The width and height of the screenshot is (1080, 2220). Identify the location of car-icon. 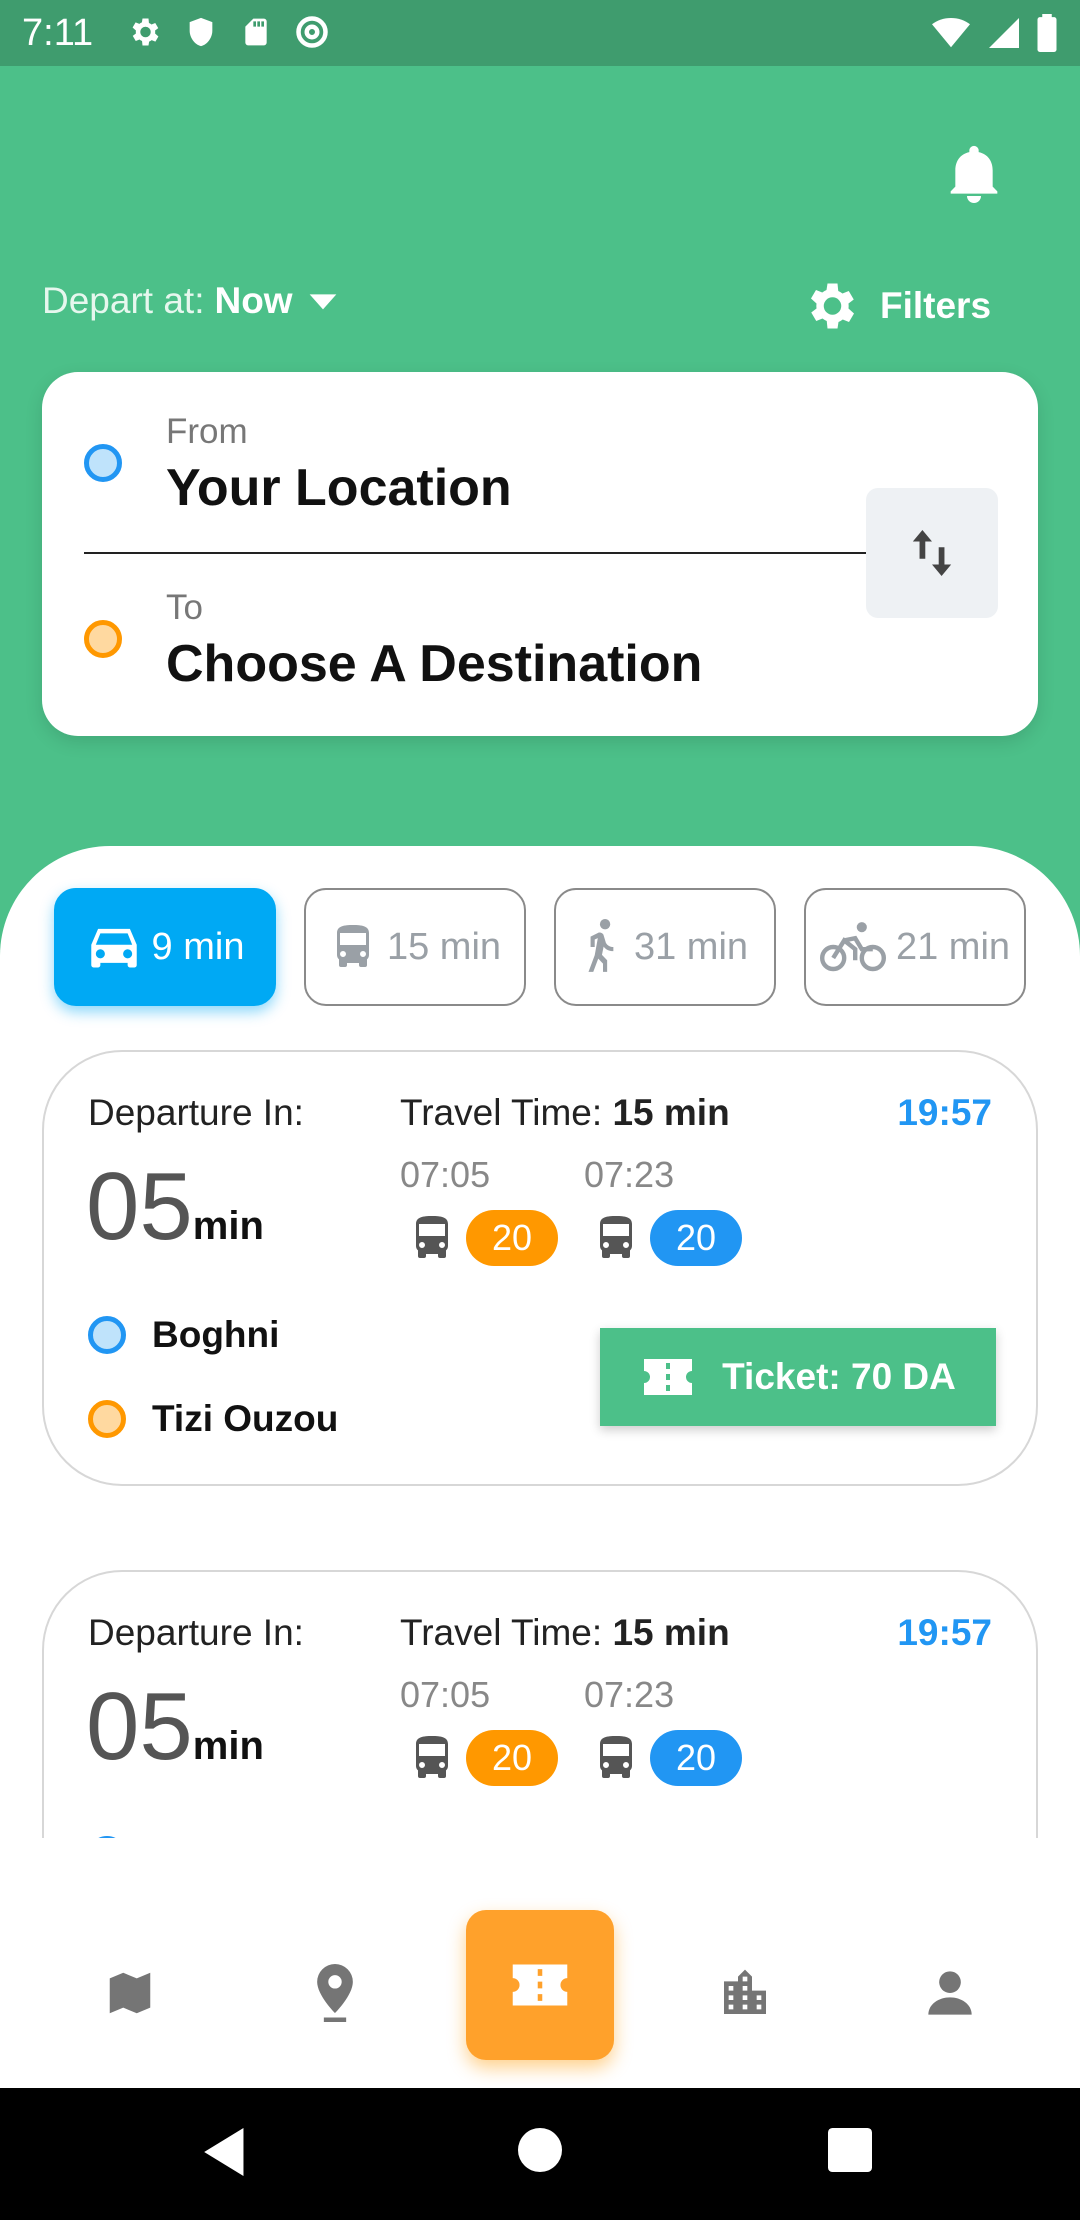
(113, 948).